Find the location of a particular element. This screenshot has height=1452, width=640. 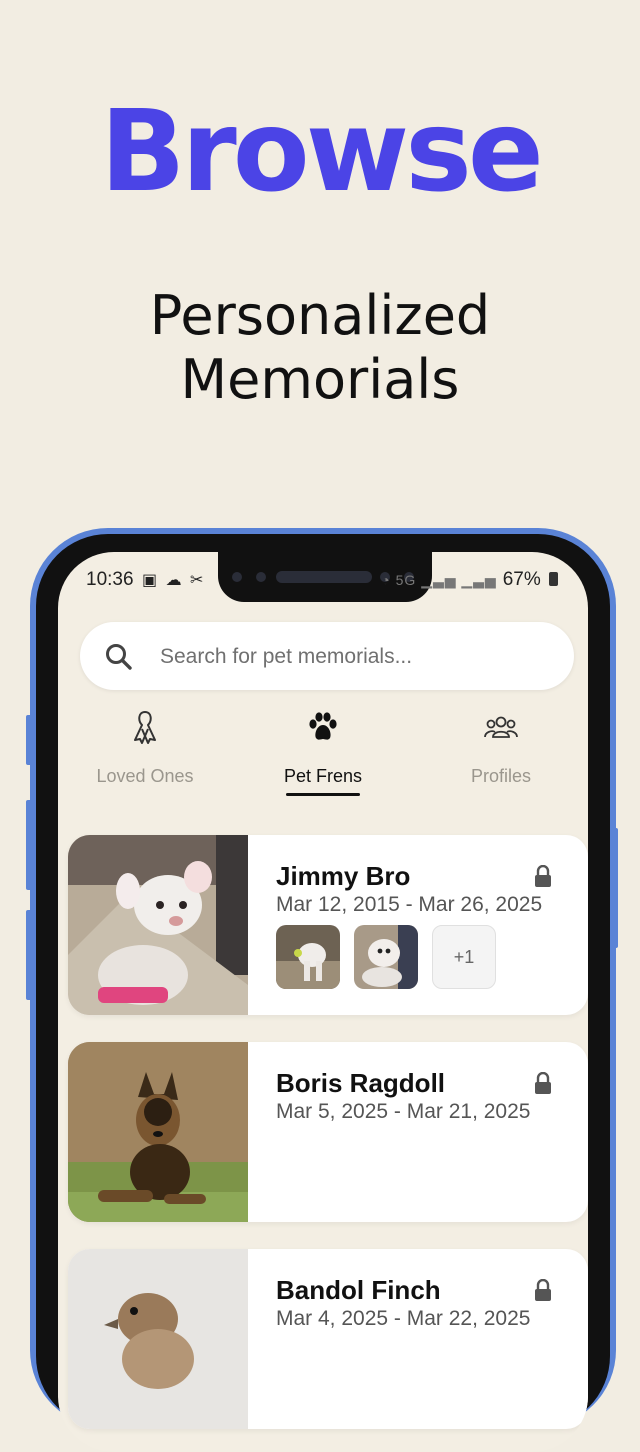

tab-label: Pet Frens is located at coordinates (323, 776).